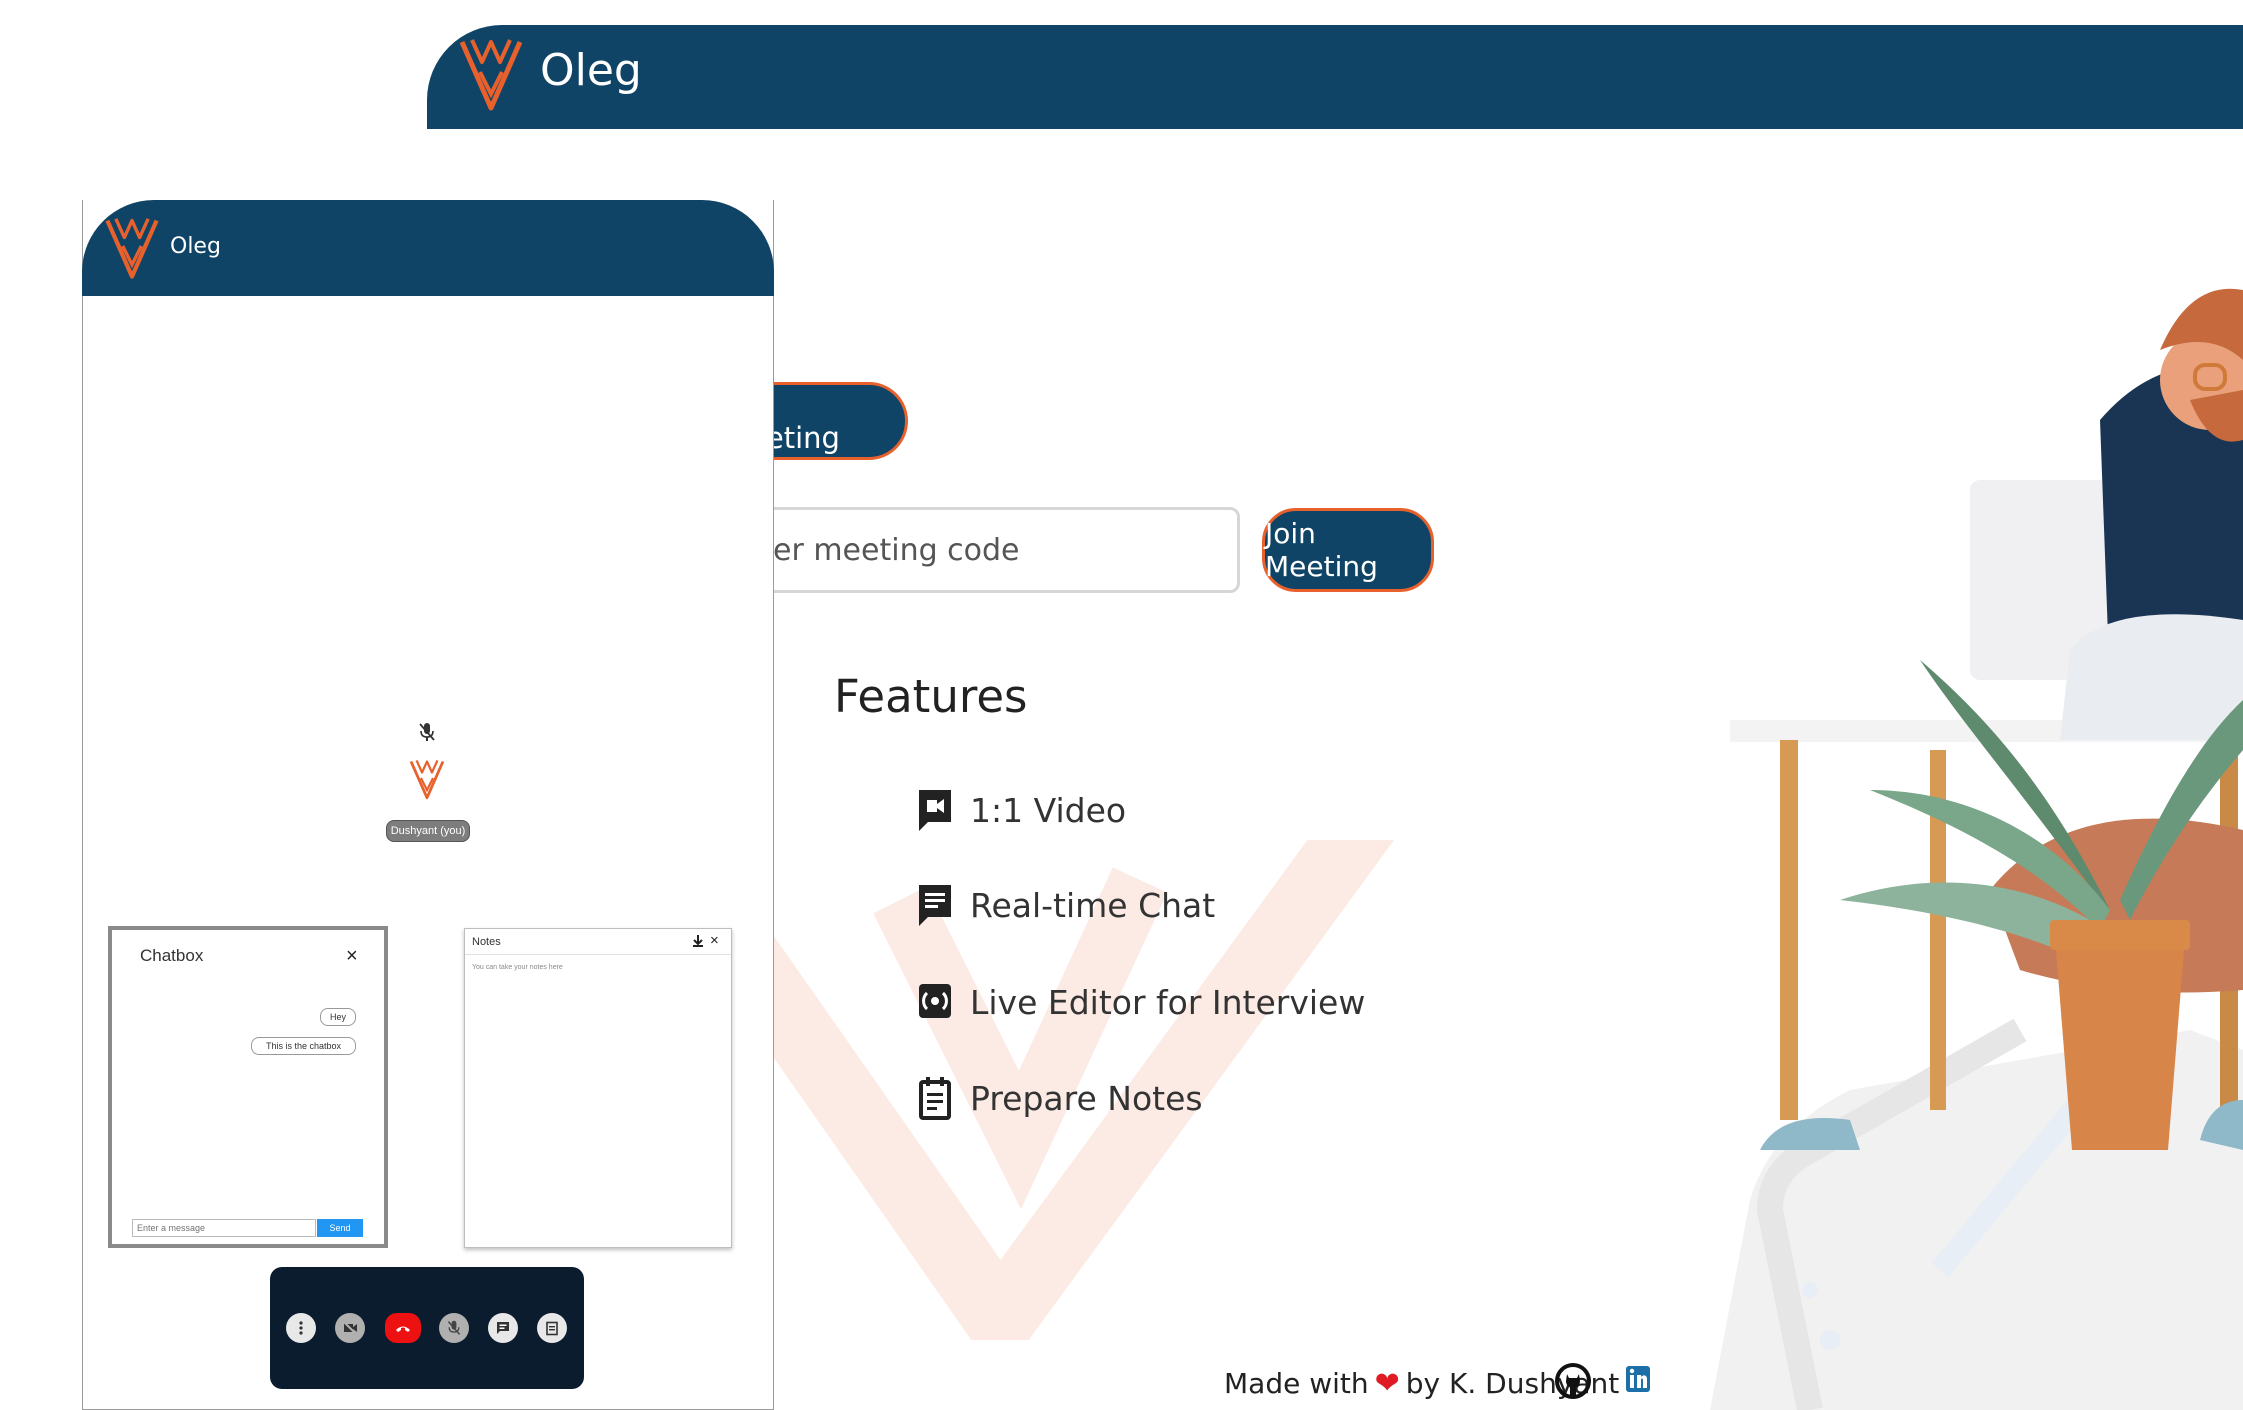  Describe the element at coordinates (1048, 810) in the screenshot. I see `feature-label: 1:1 Video` at that location.